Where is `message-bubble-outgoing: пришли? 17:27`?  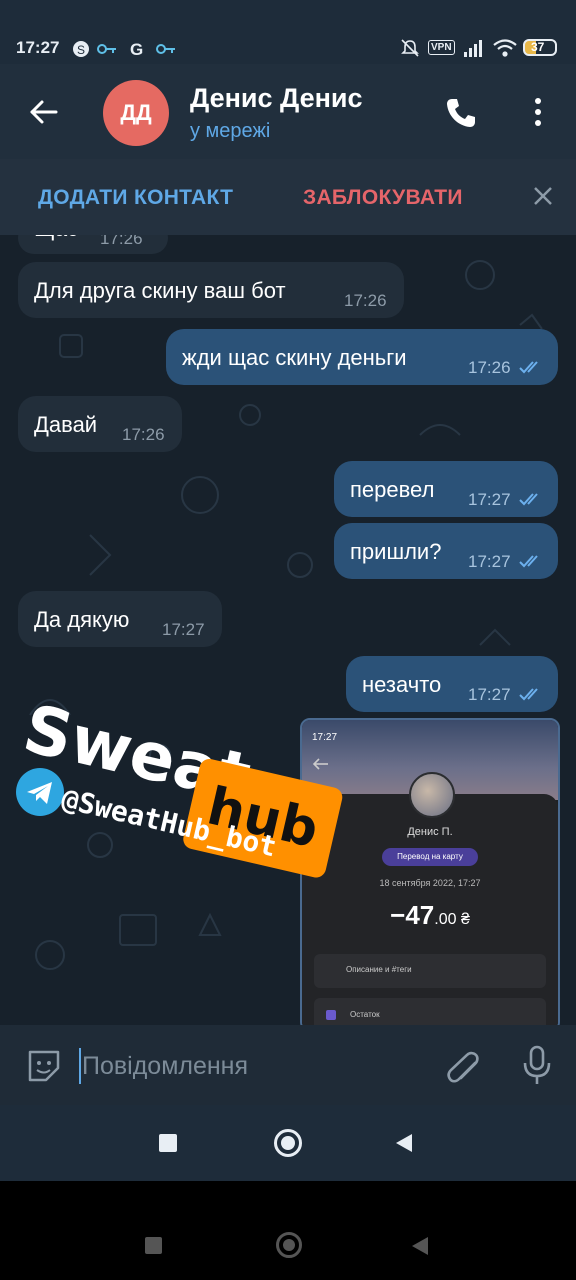 message-bubble-outgoing: пришли? 17:27 is located at coordinates (446, 551).